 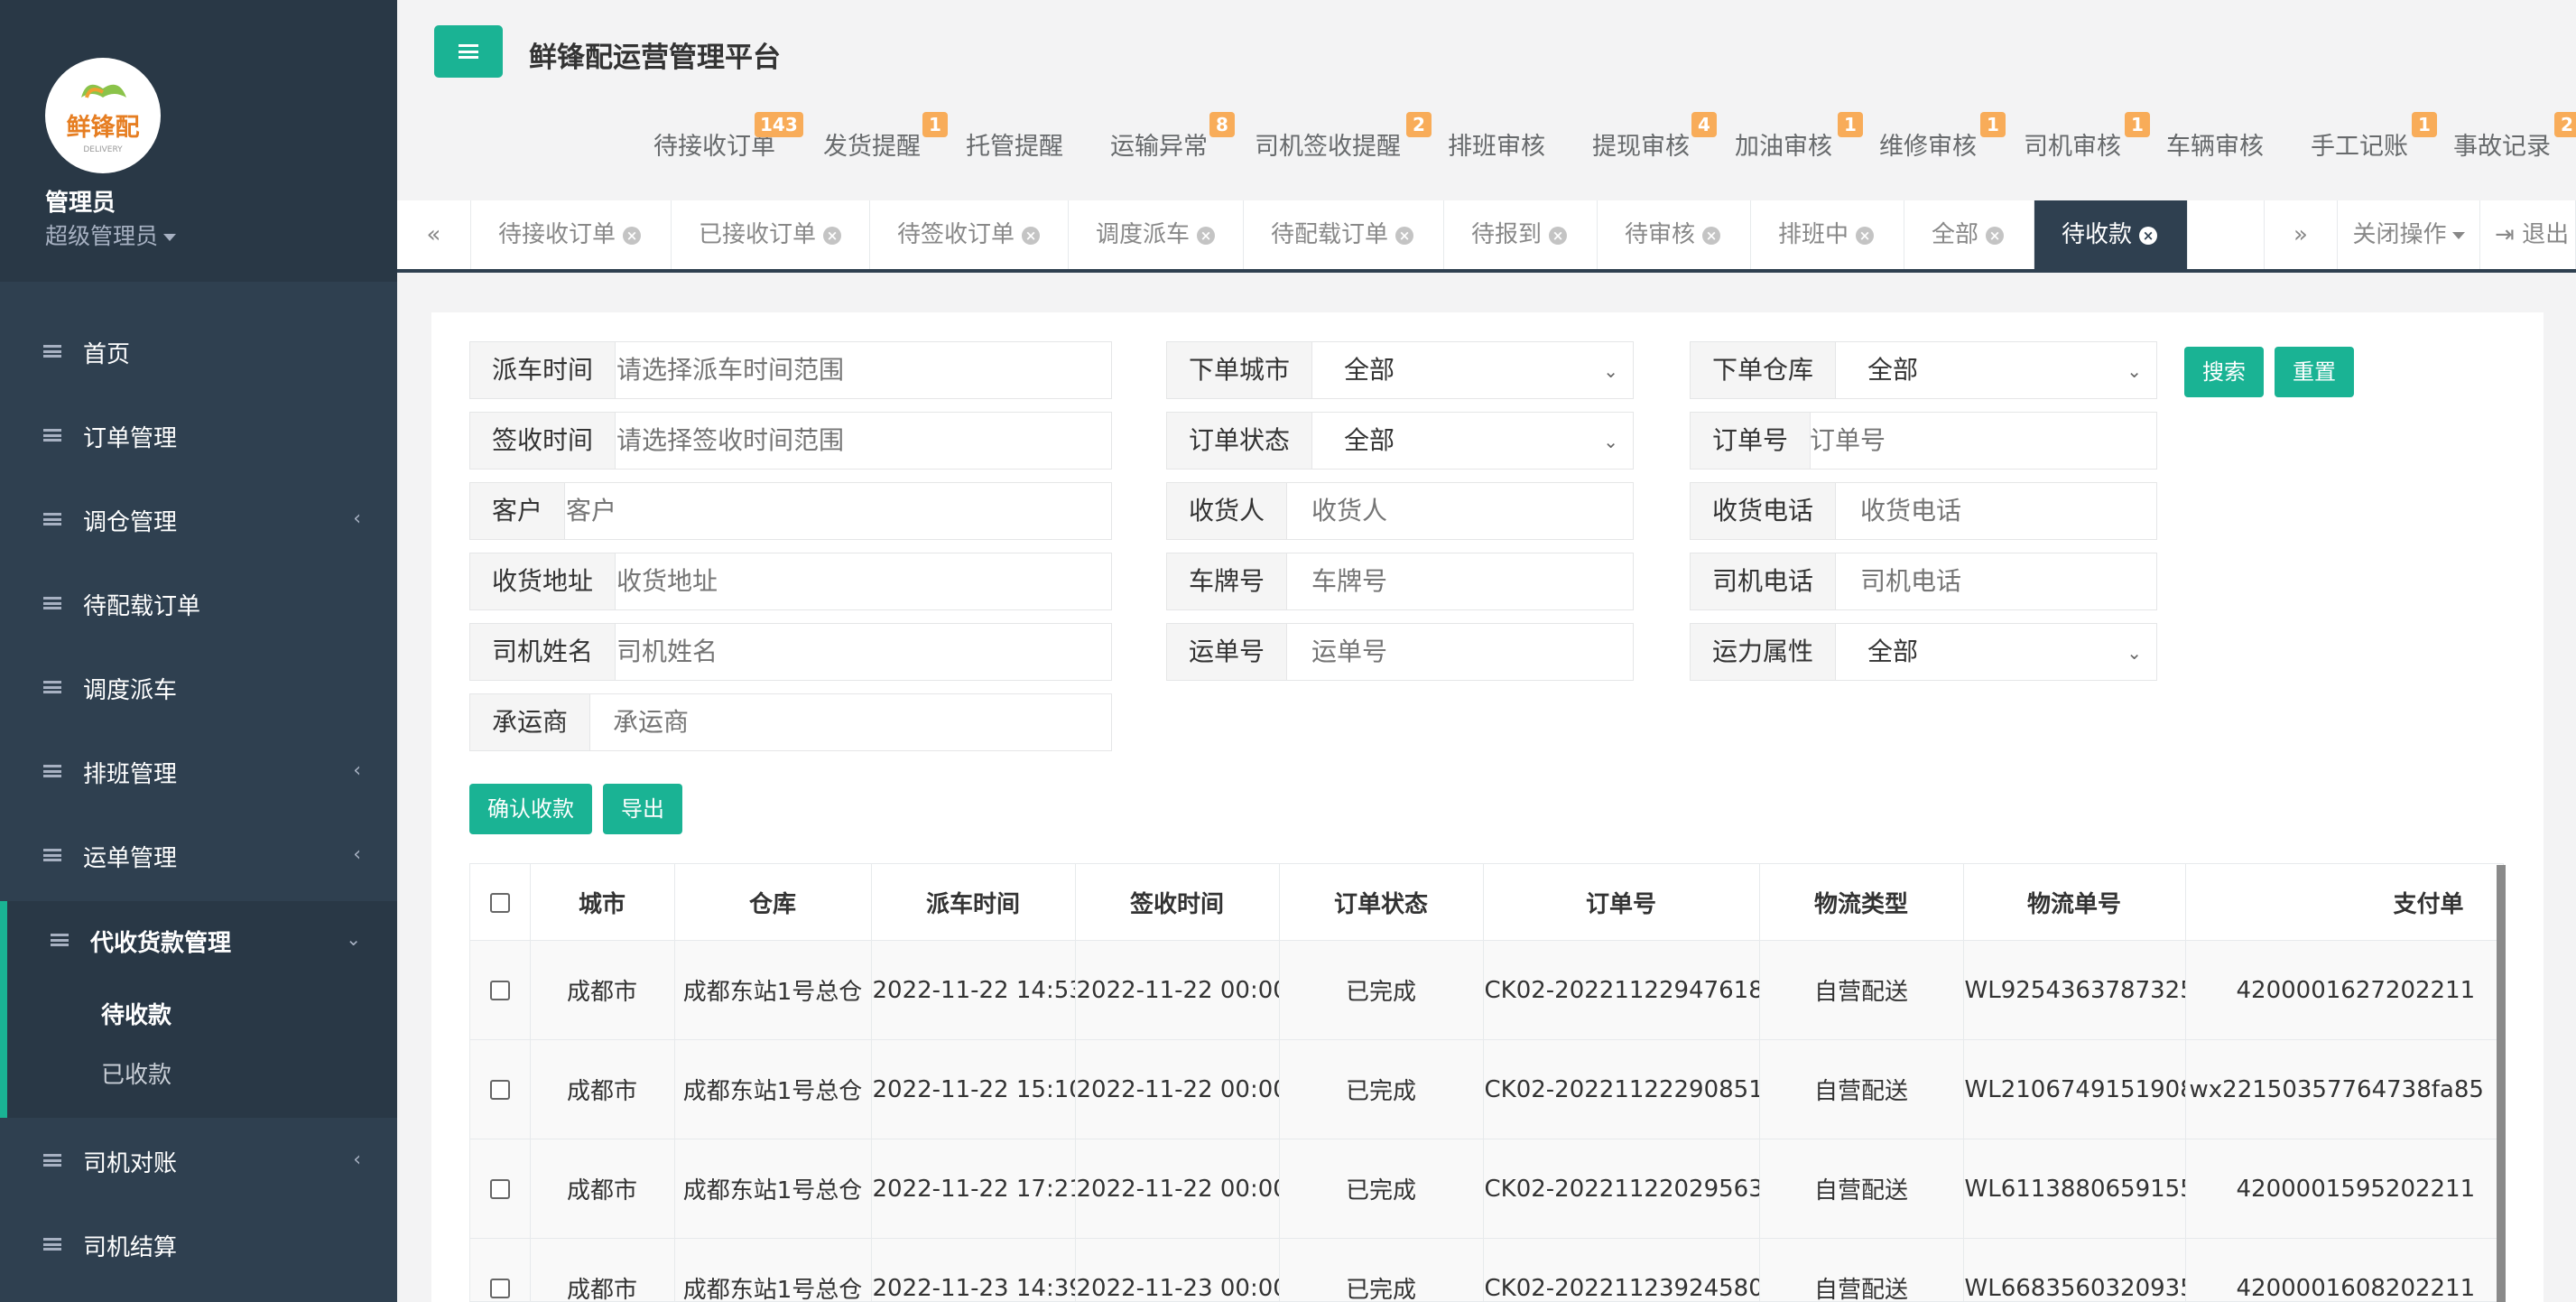 I want to click on notif-manual-accounting: 手工记账, so click(x=2359, y=144).